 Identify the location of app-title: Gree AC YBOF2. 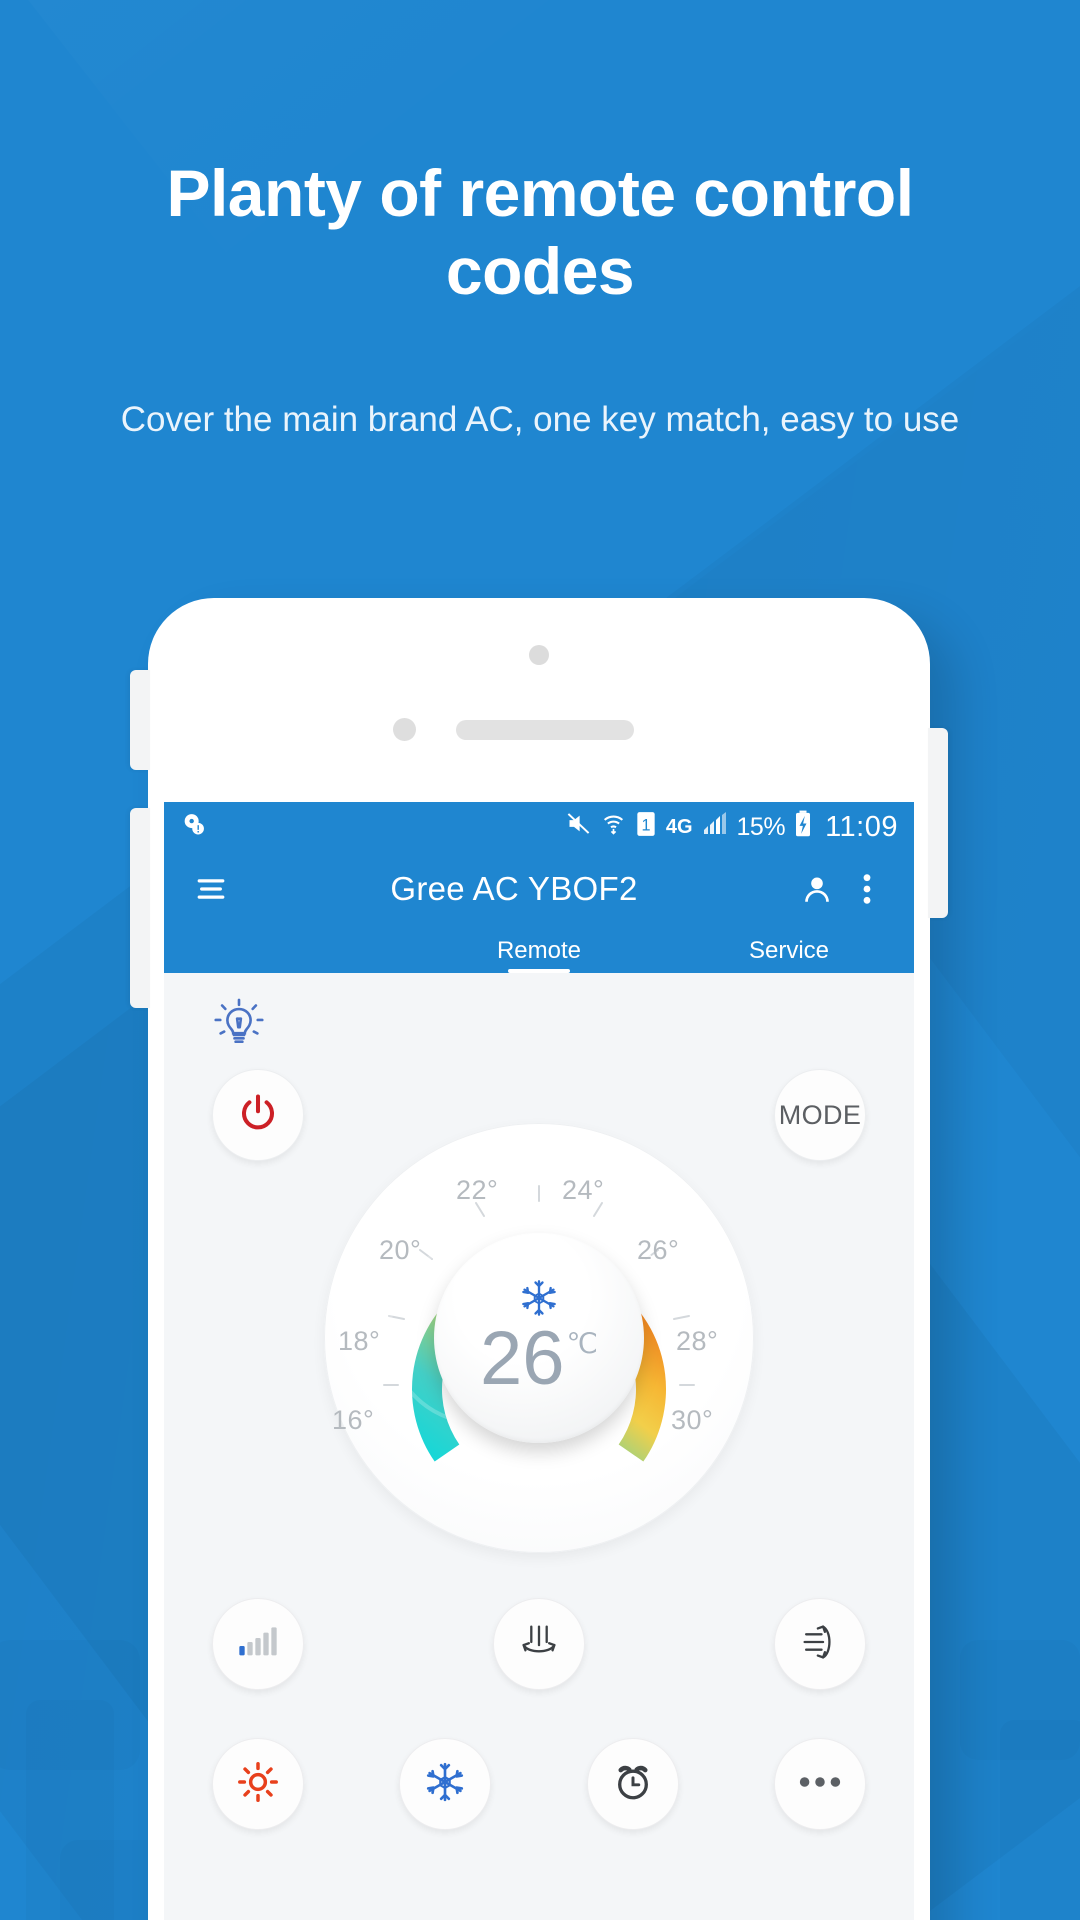
(514, 888).